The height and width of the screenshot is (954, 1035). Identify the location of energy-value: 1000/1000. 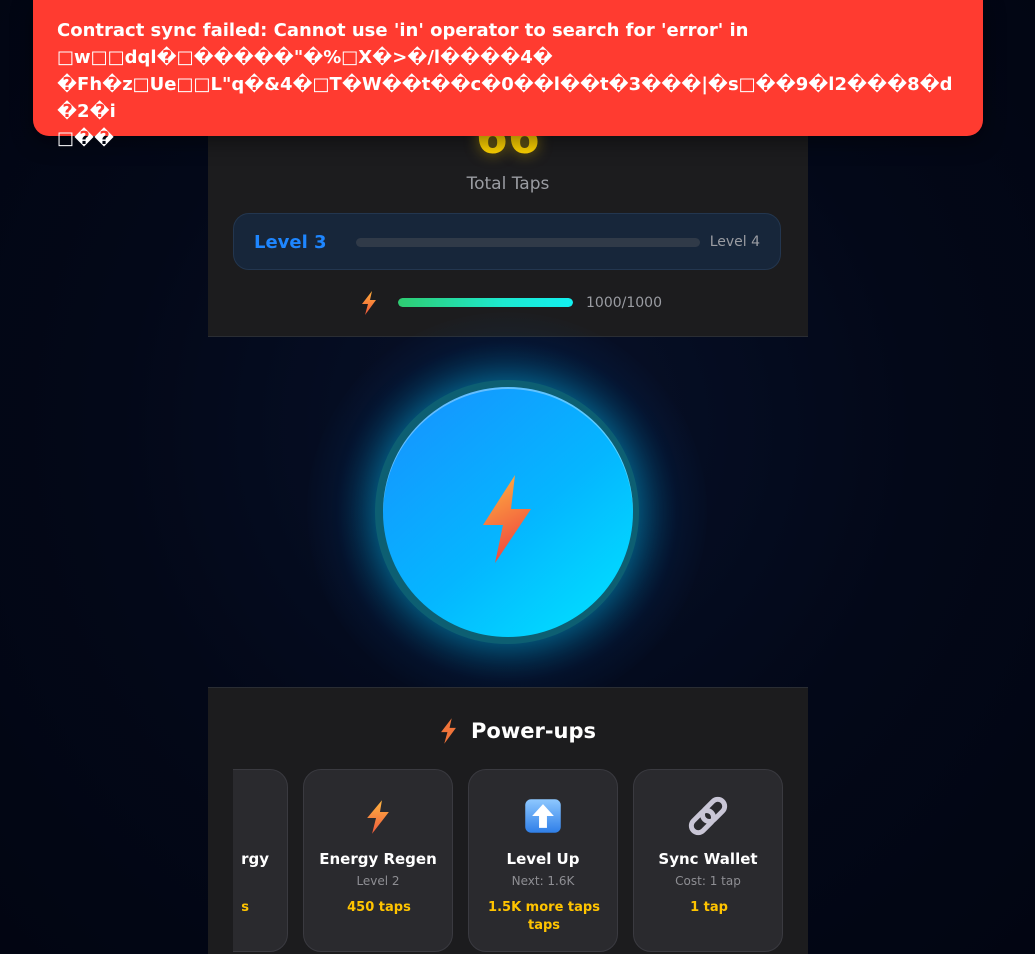
(624, 303).